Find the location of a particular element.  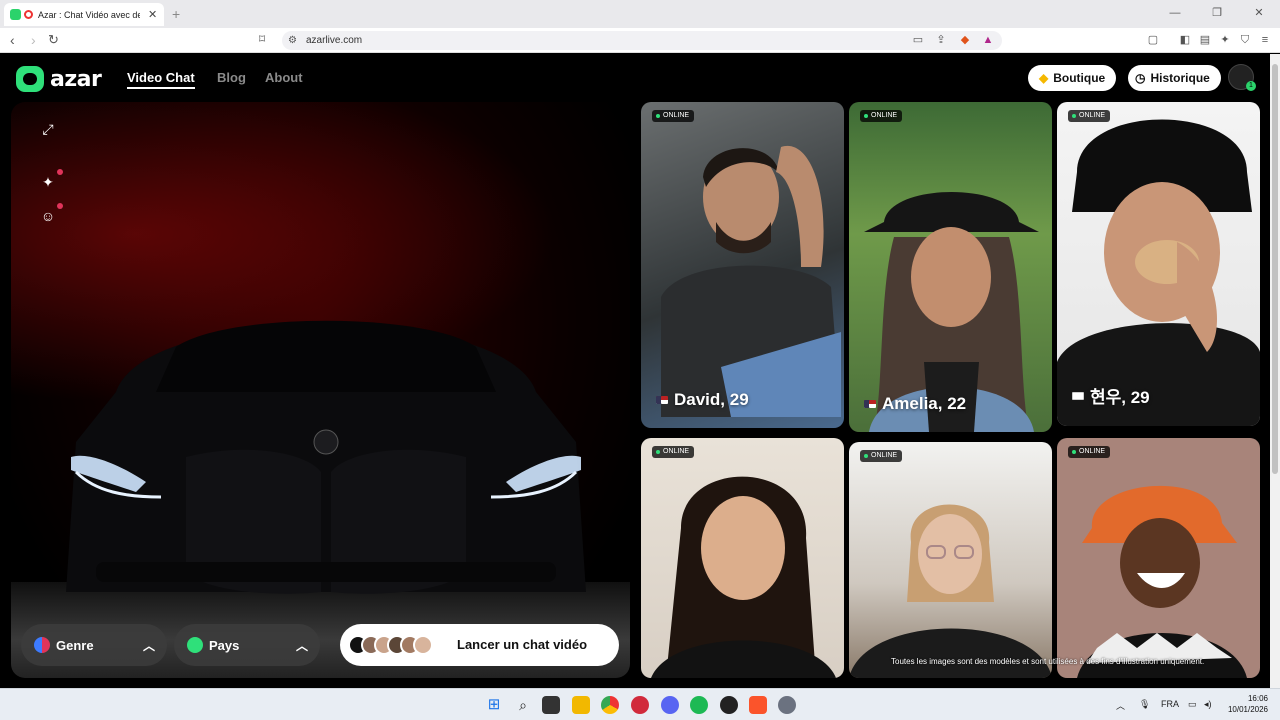

close-window-icon: ✕ is located at coordinates (1259, 14).